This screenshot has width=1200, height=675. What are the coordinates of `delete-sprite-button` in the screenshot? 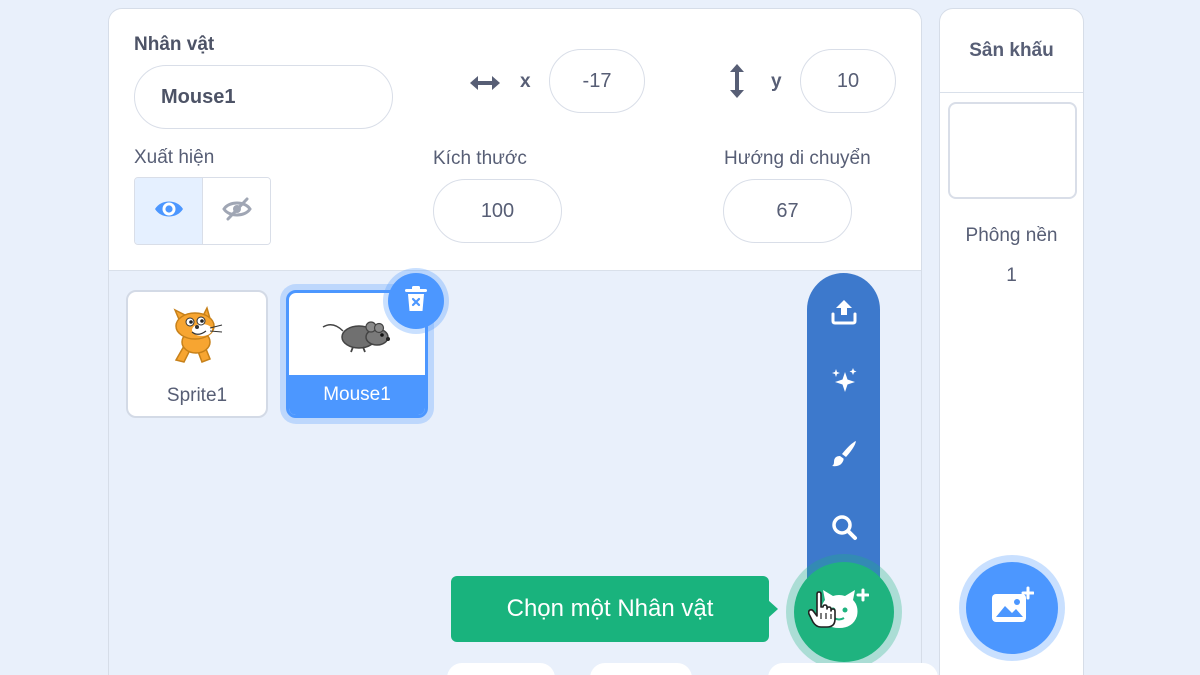 It's located at (416, 301).